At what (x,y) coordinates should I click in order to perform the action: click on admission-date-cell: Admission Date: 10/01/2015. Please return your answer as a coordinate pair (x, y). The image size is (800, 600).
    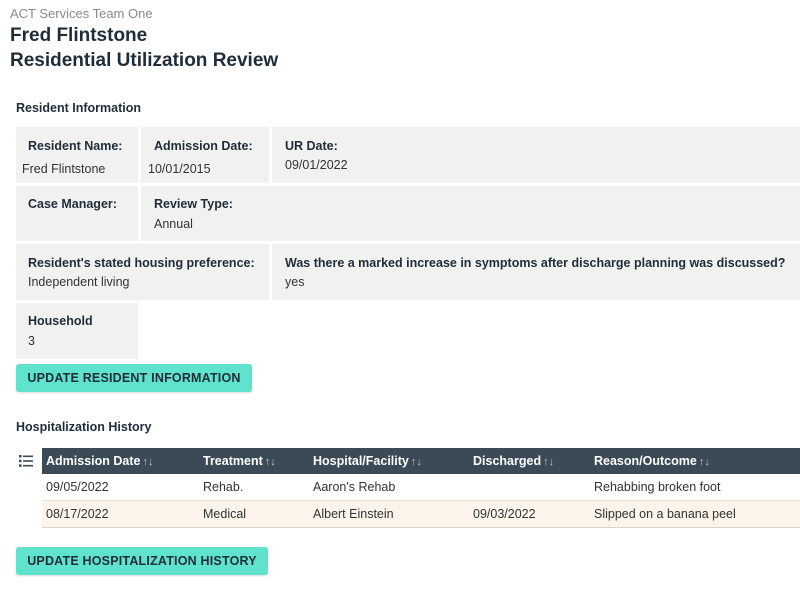
    Looking at the image, I should click on (205, 155).